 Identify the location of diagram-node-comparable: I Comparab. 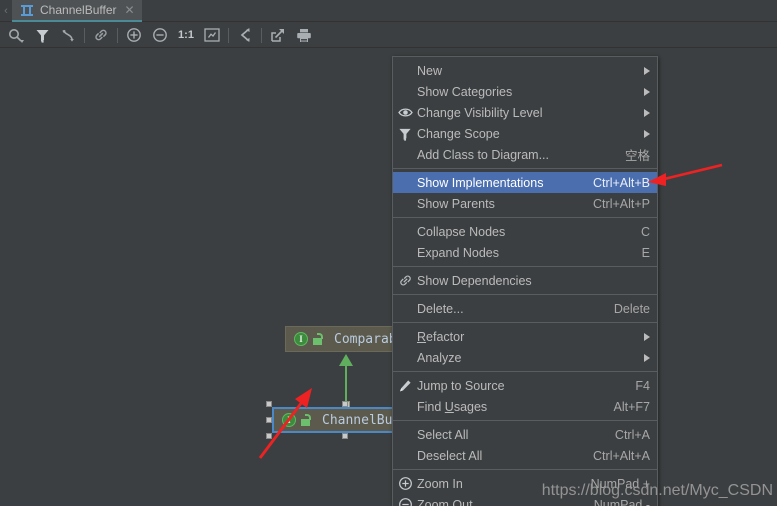
(345, 339).